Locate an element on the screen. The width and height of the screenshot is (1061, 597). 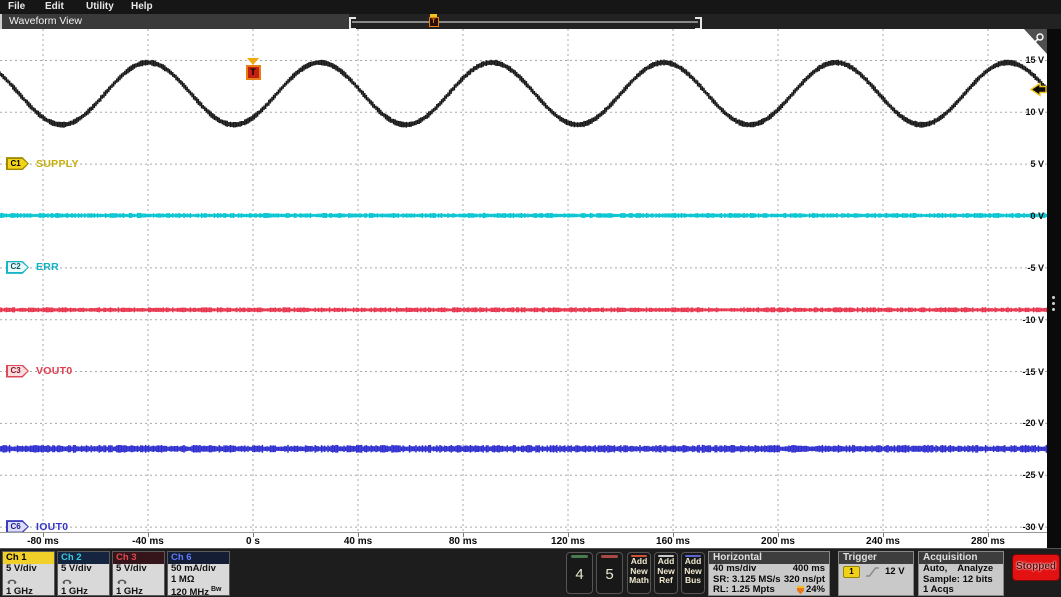
channel-button-4: 4 is located at coordinates (579, 573).